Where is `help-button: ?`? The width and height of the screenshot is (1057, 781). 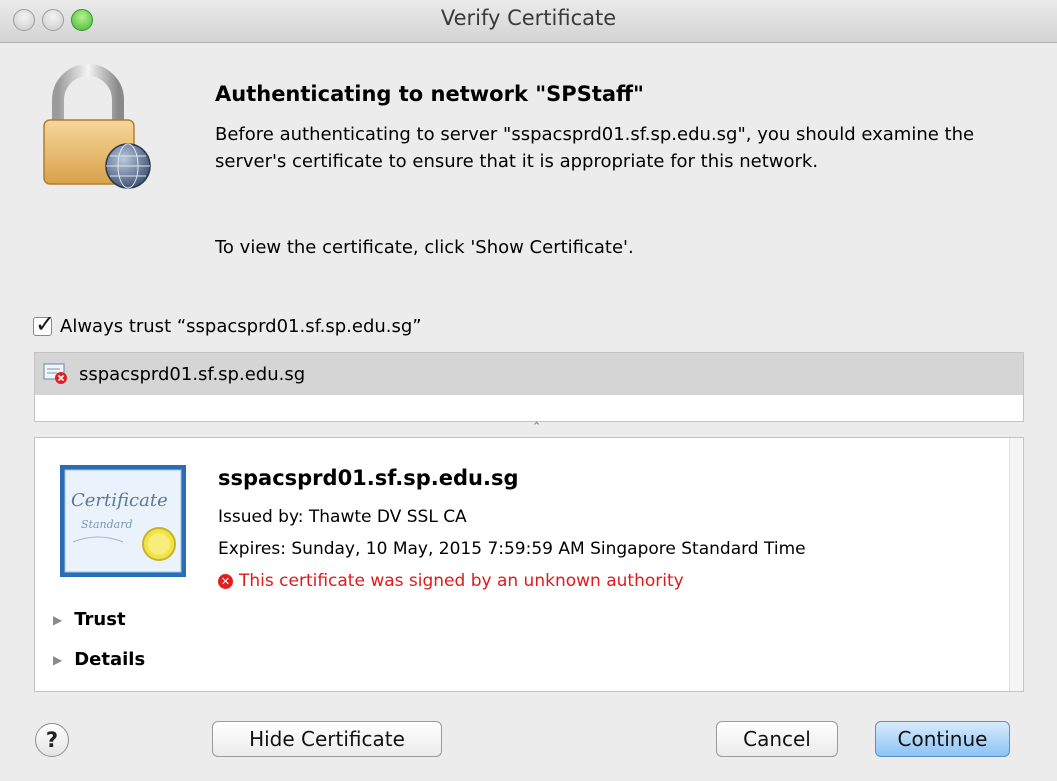
help-button: ? is located at coordinates (52, 740).